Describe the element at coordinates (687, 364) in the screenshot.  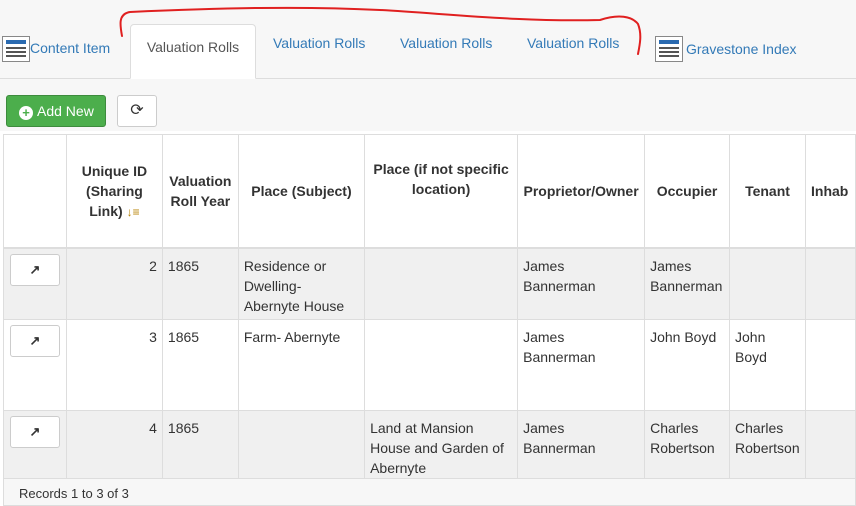
I see `cell-occupier: John Boyd` at that location.